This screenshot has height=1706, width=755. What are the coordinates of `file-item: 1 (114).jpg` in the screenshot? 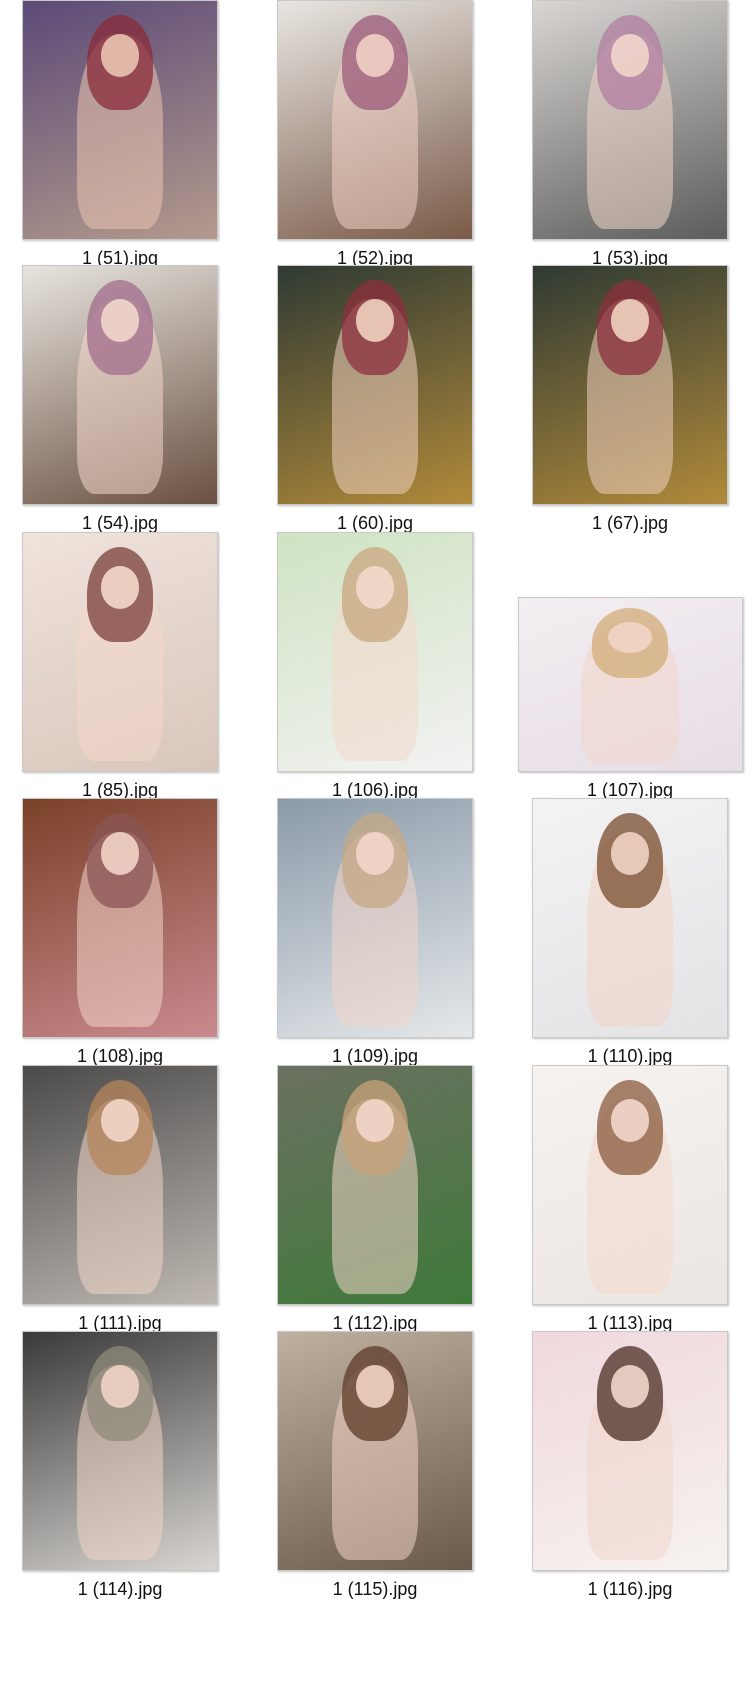 It's located at (120, 1476).